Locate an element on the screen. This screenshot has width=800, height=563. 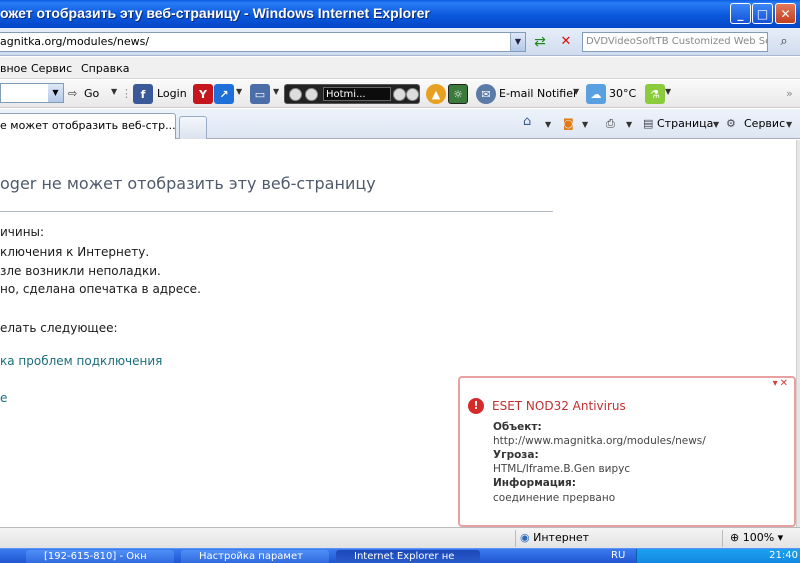
stop-icon: ✕ is located at coordinates (566, 42).